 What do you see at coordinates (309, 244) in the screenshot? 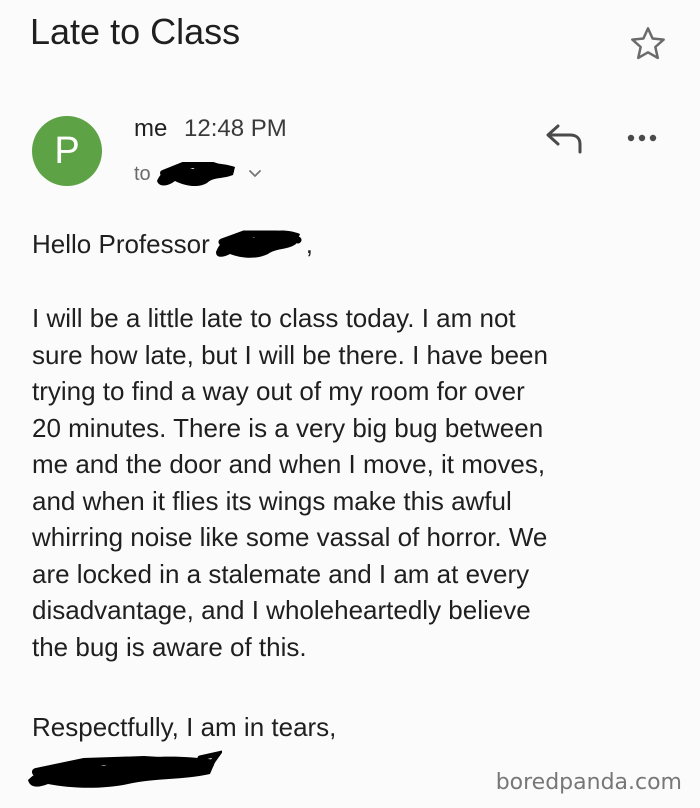
I see `greeting-comma: ,` at bounding box center [309, 244].